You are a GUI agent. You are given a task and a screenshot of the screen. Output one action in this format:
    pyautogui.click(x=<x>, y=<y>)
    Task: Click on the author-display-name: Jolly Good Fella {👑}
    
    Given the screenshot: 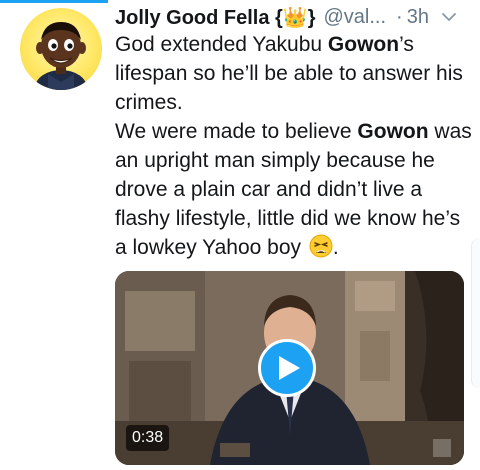 What is the action you would take?
    pyautogui.click(x=215, y=17)
    